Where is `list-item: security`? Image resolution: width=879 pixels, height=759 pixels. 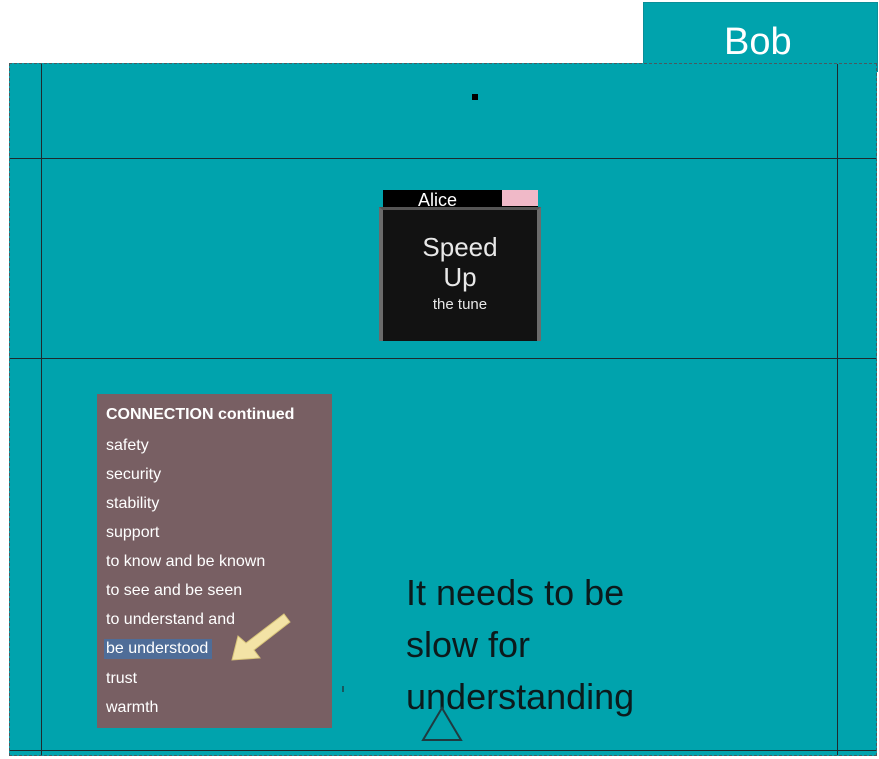
list-item: security is located at coordinates (134, 474).